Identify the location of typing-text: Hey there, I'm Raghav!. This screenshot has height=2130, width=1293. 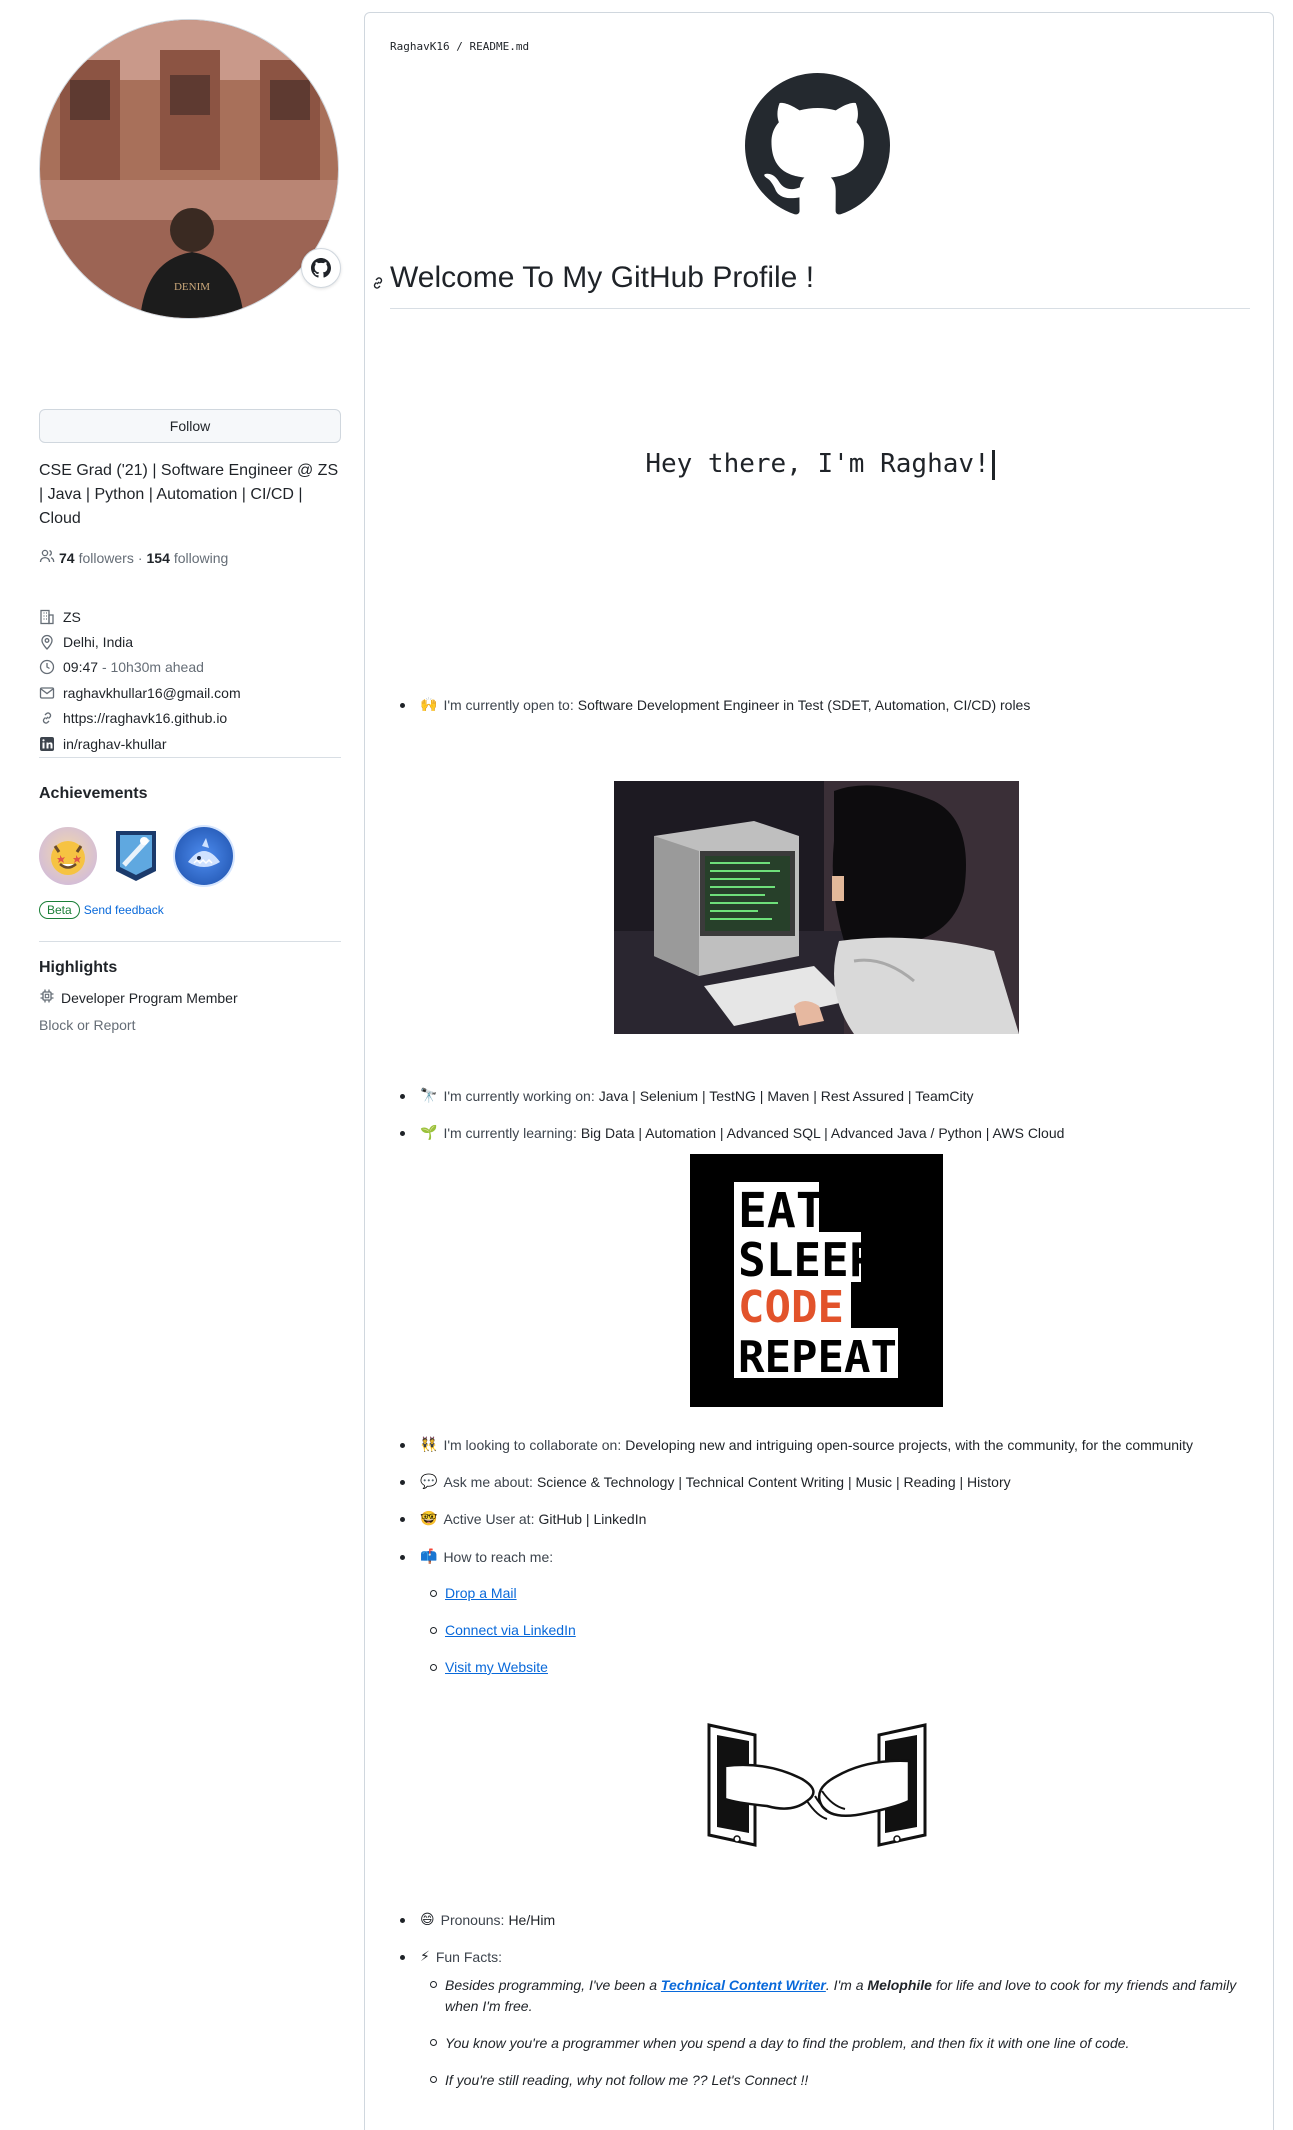
(817, 464).